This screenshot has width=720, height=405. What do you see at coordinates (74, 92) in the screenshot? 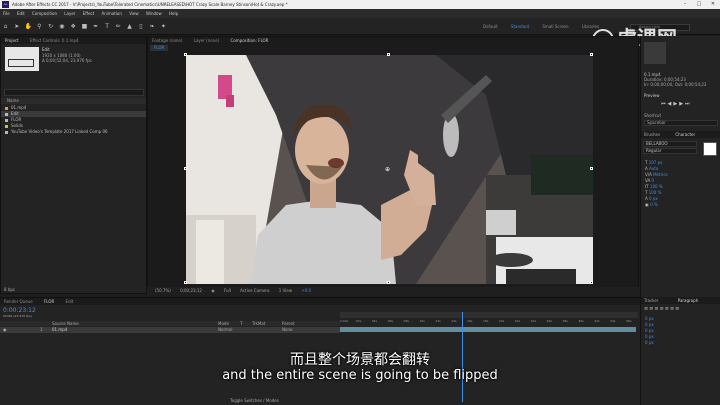
I see `project-search-input` at bounding box center [74, 92].